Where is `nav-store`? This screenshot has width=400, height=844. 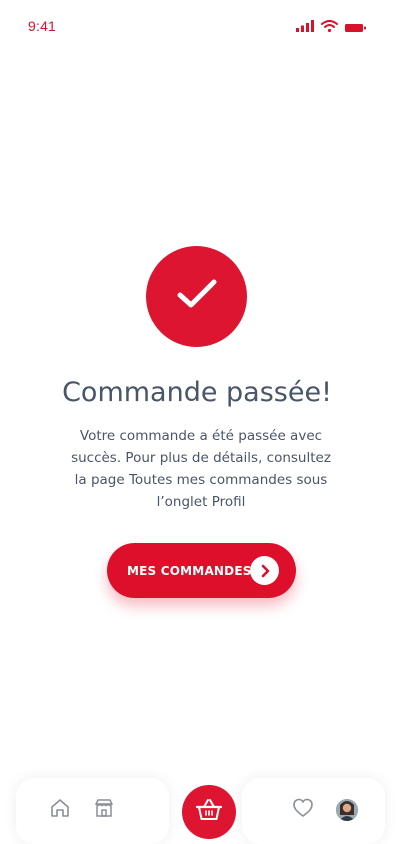
nav-store is located at coordinates (104, 810).